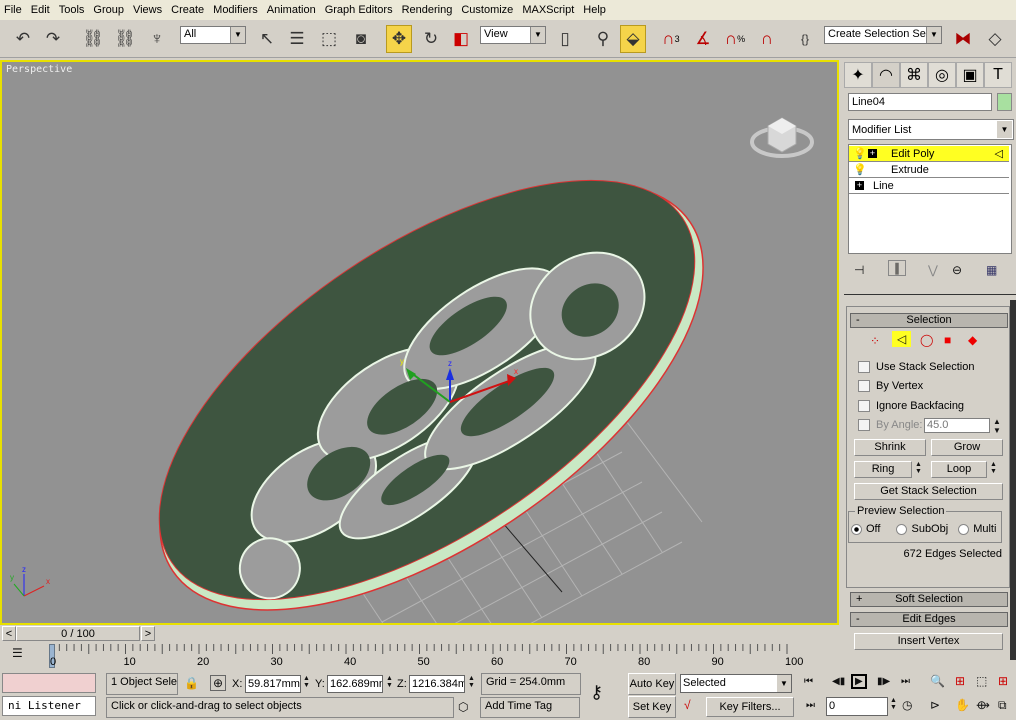 The image size is (1016, 720). Describe the element at coordinates (929, 186) in the screenshot. I see `stack-item-line: + Line` at that location.